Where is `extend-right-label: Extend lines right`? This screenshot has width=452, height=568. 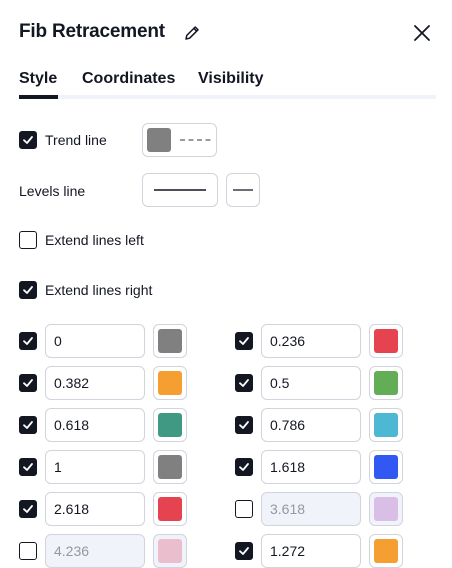 extend-right-label: Extend lines right is located at coordinates (99, 290).